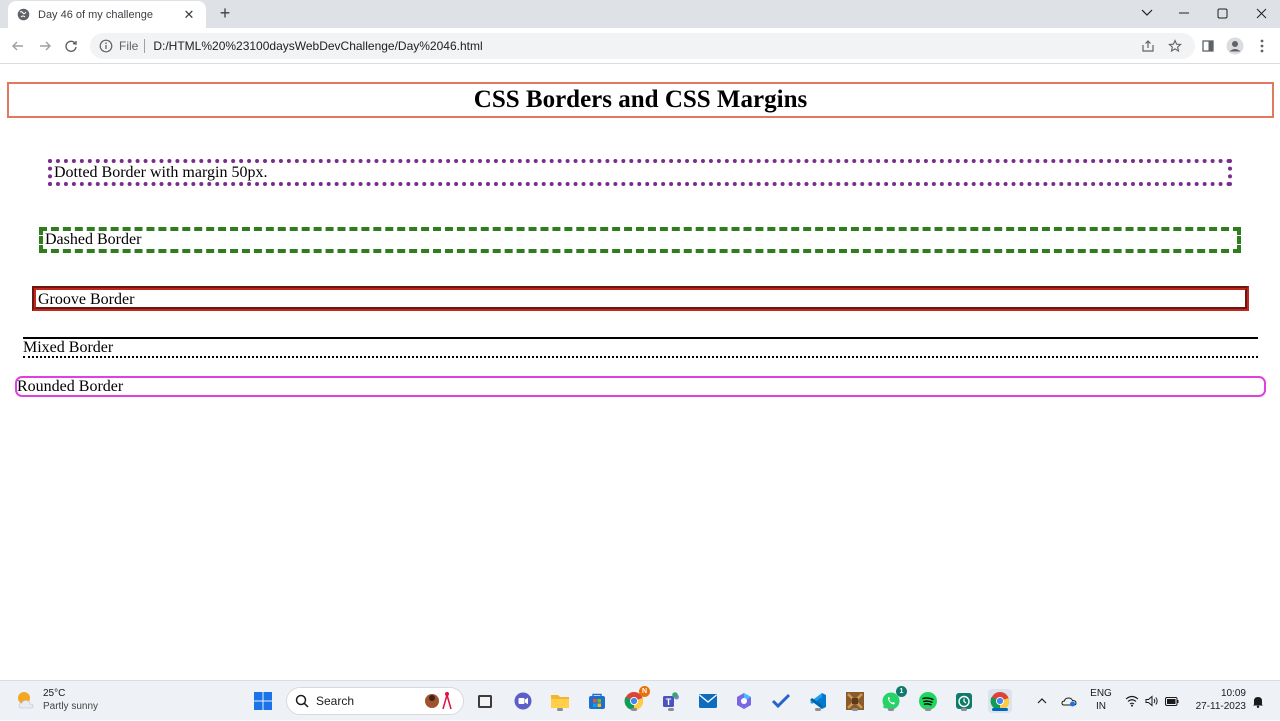  What do you see at coordinates (1175, 46) in the screenshot?
I see `star-icon` at bounding box center [1175, 46].